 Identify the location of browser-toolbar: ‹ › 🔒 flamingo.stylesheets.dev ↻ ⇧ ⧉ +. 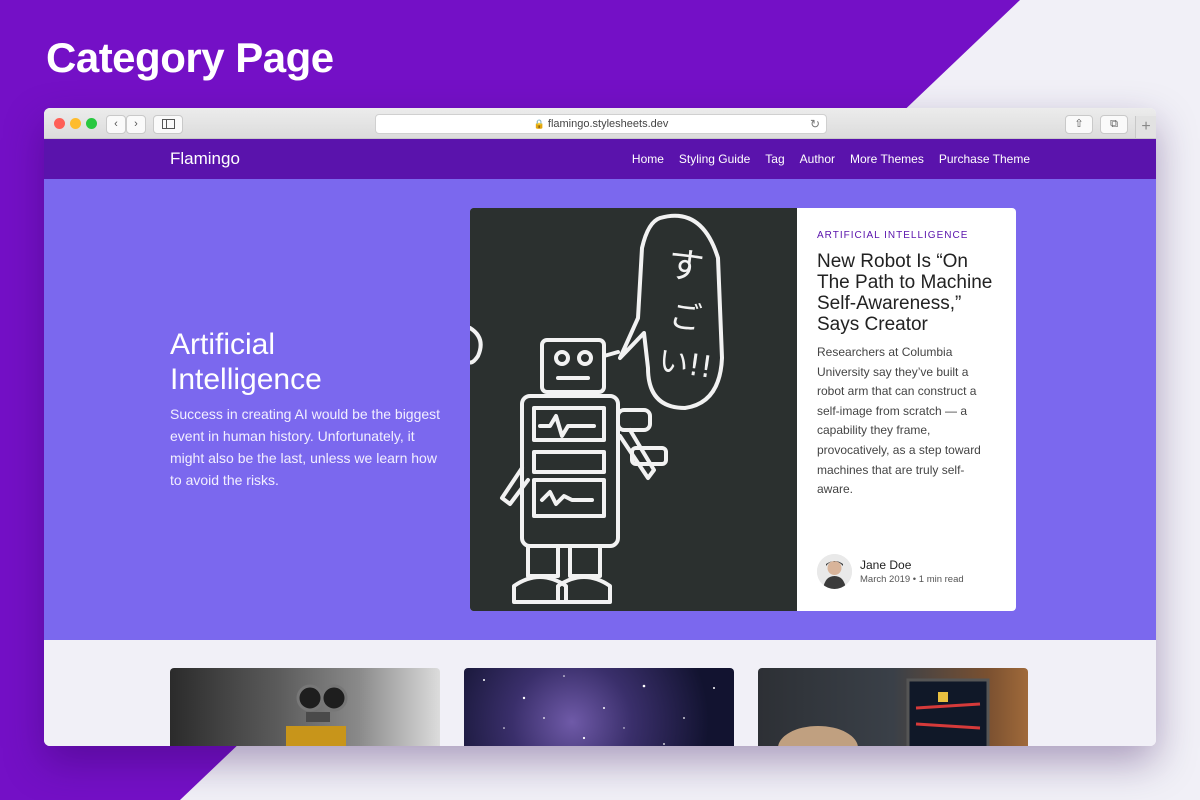
(600, 123).